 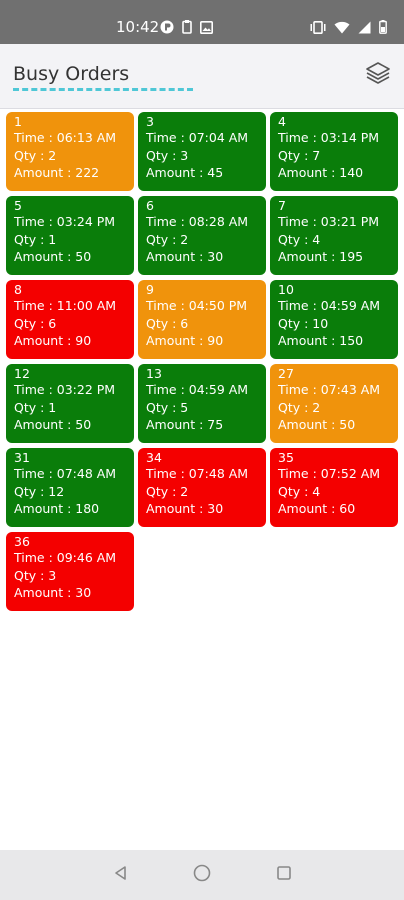 I want to click on order-card: 10 Time : 04:59 AM Qty : 10 Amount : 150, so click(x=334, y=319).